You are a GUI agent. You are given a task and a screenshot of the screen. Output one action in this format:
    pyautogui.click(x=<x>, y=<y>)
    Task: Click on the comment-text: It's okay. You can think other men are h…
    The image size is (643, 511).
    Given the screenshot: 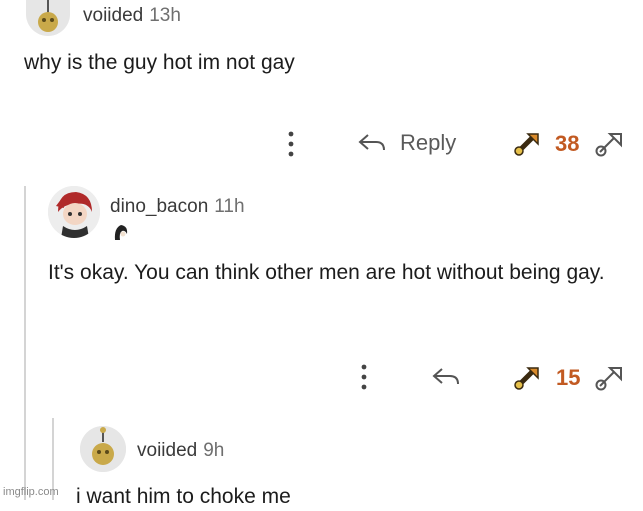 What is the action you would take?
    pyautogui.click(x=326, y=272)
    